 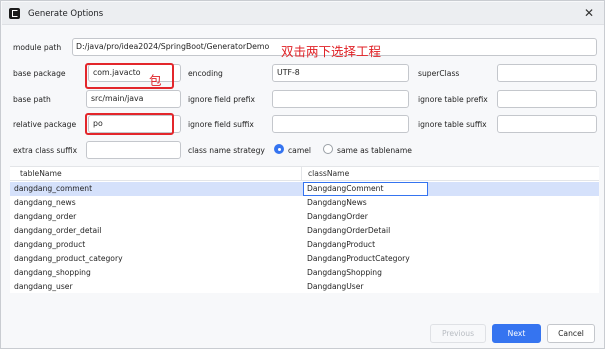 I want to click on class-name-cell: DangdangOrderDetail, so click(x=348, y=230).